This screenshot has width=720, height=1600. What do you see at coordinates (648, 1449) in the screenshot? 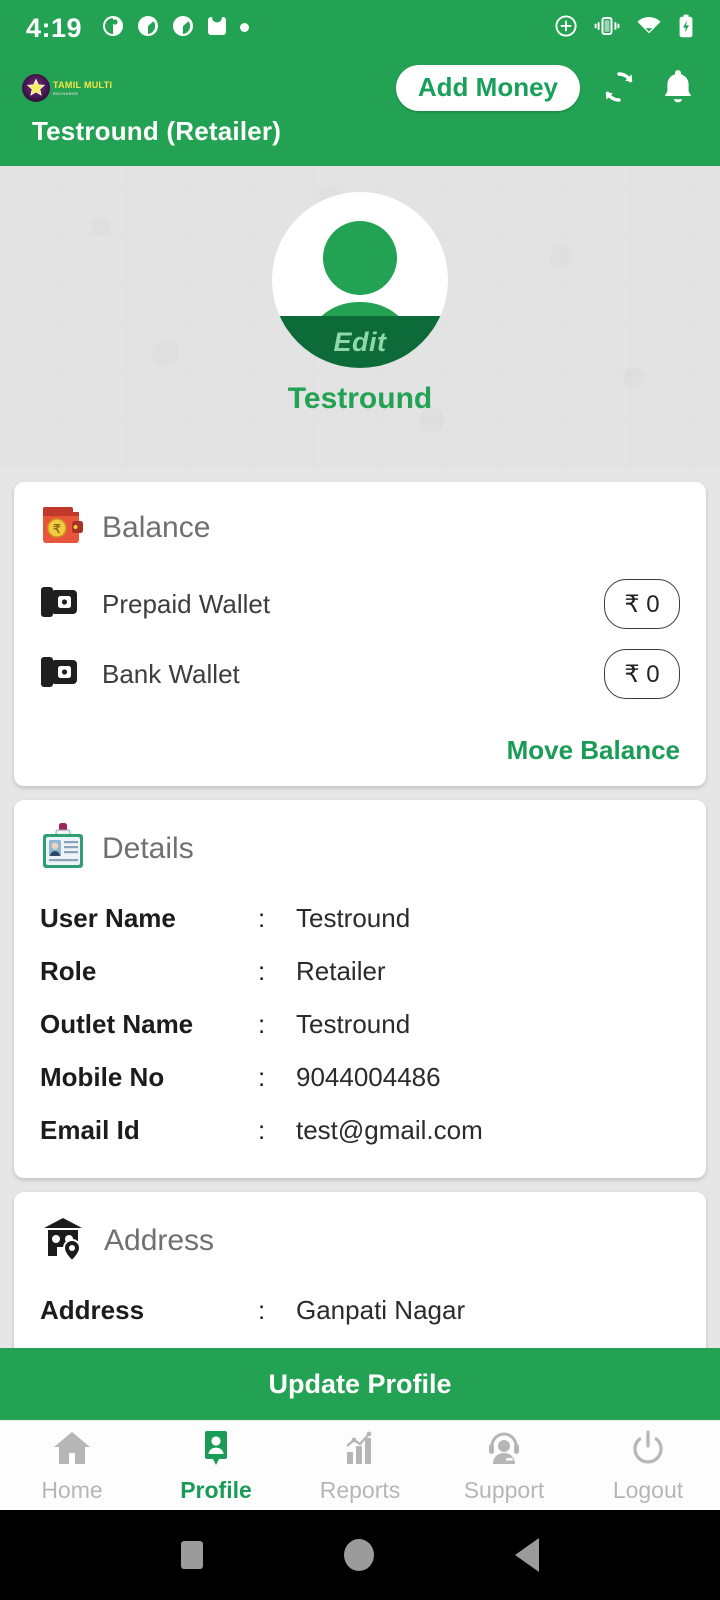
I see `power-icon` at bounding box center [648, 1449].